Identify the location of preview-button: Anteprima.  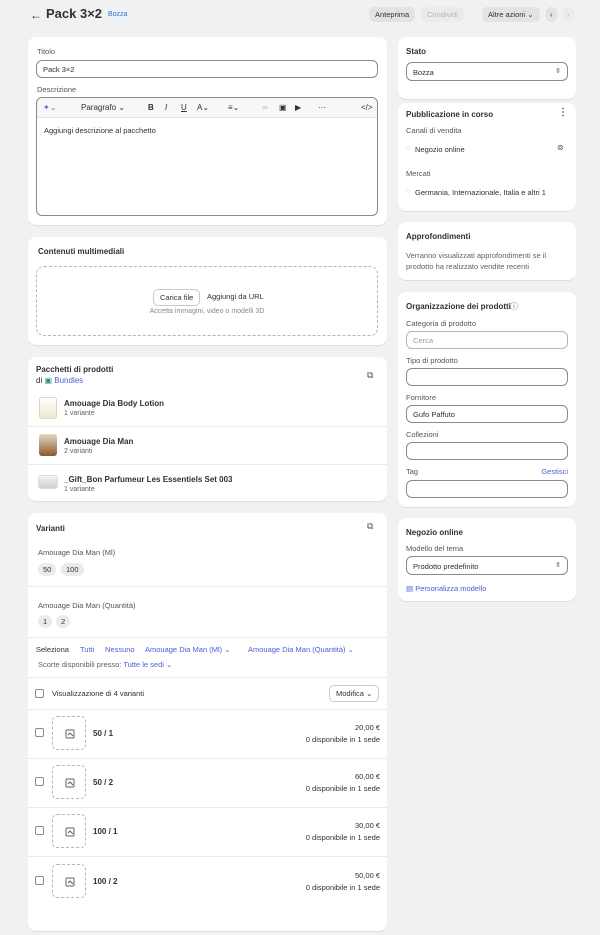
(392, 14).